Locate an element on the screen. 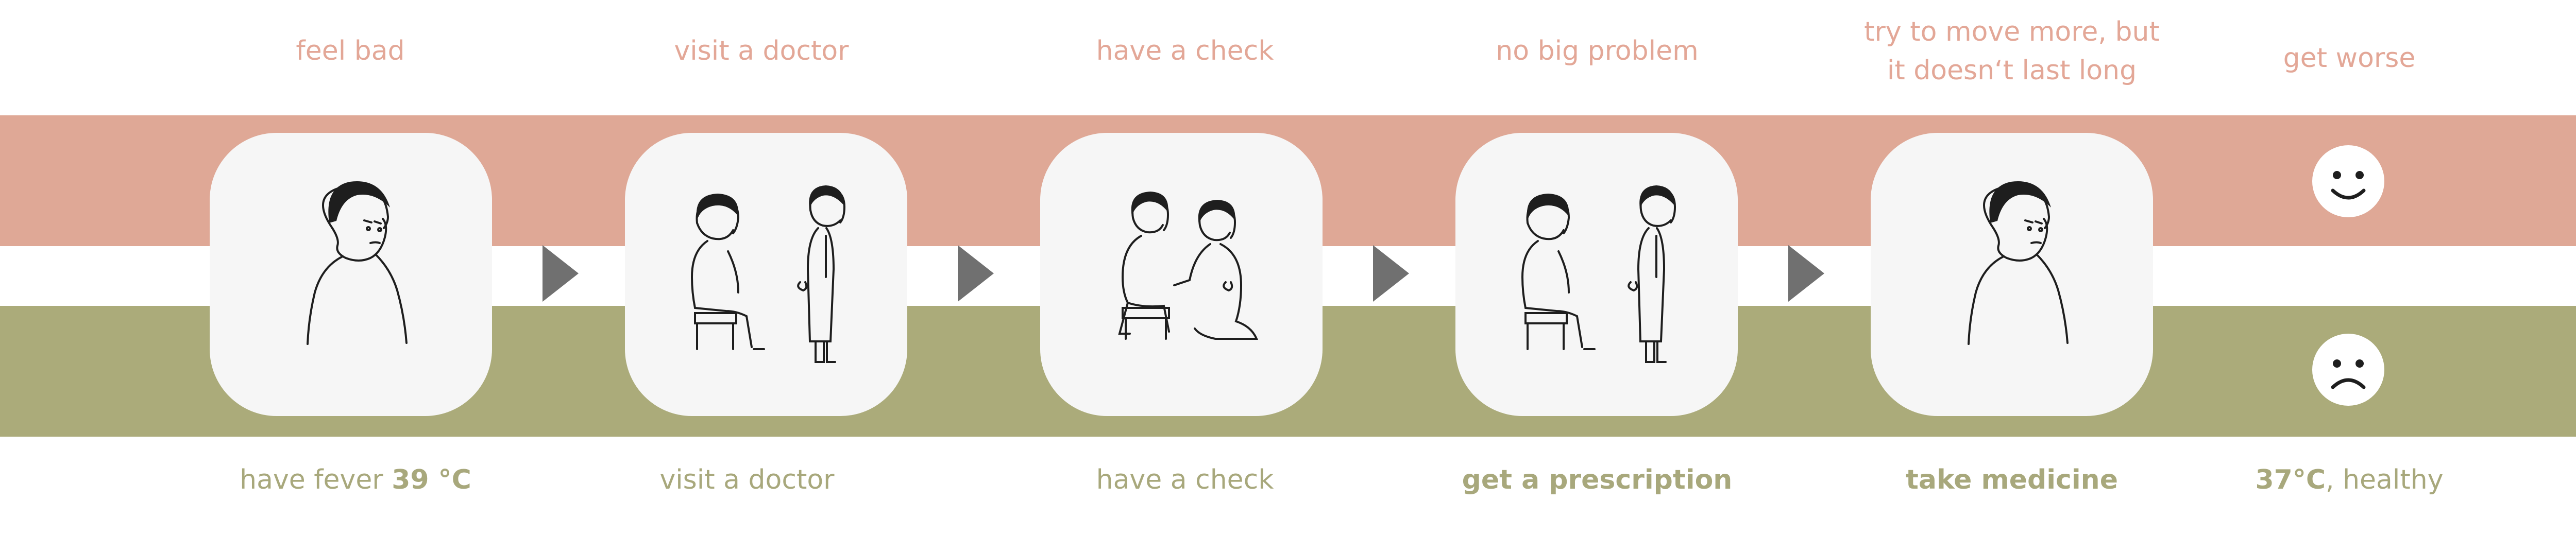 This screenshot has height=535, width=2576. smiley-face-icon is located at coordinates (2348, 181).